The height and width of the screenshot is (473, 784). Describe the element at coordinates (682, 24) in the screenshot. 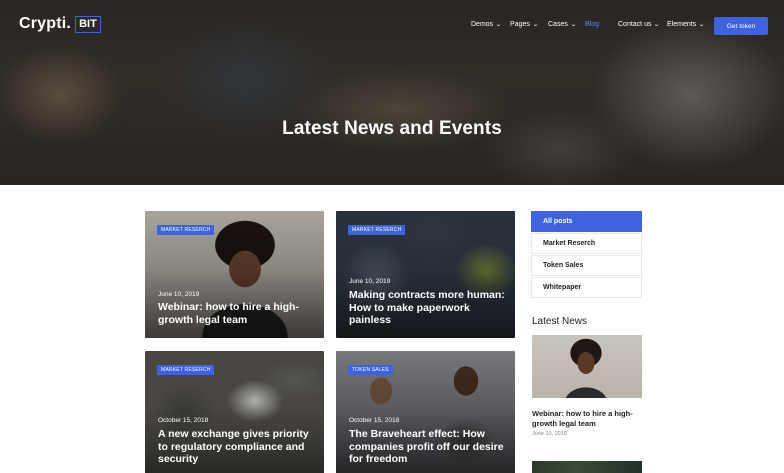

I see `nav-label: Elements` at that location.